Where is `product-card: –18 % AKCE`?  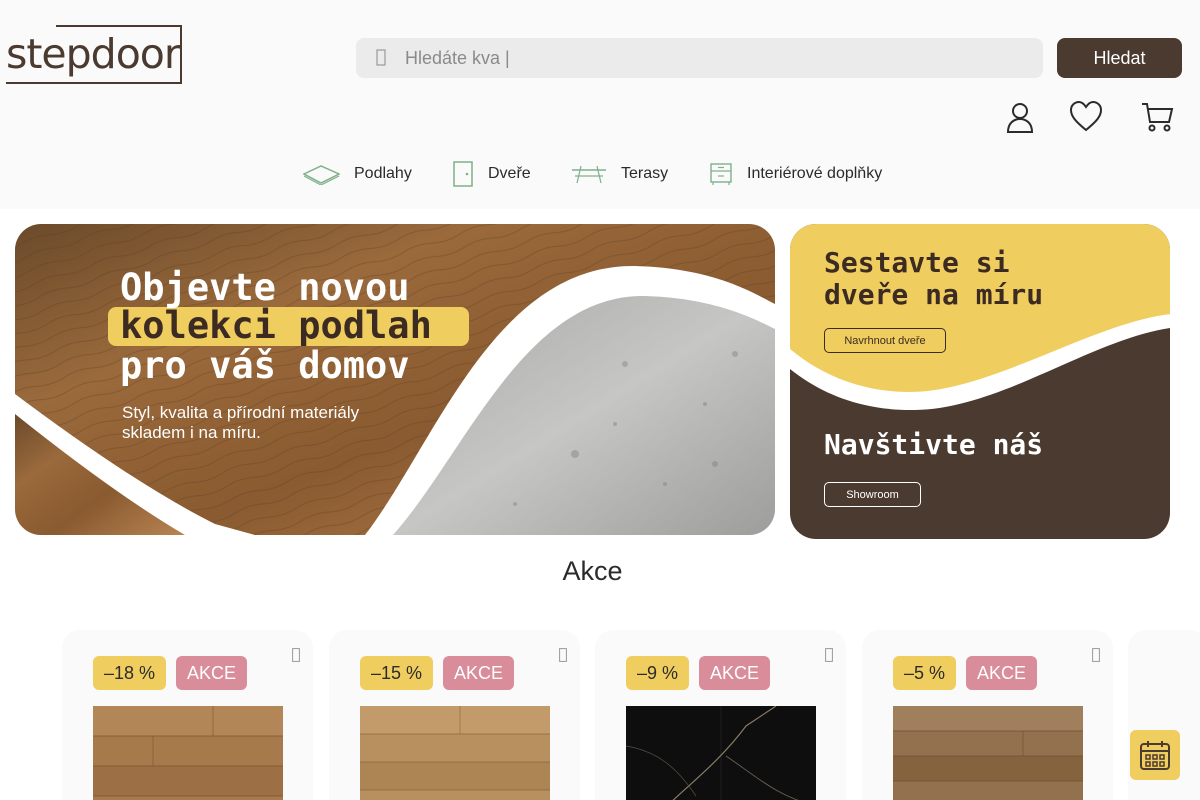 product-card: –18 % AKCE is located at coordinates (187, 715).